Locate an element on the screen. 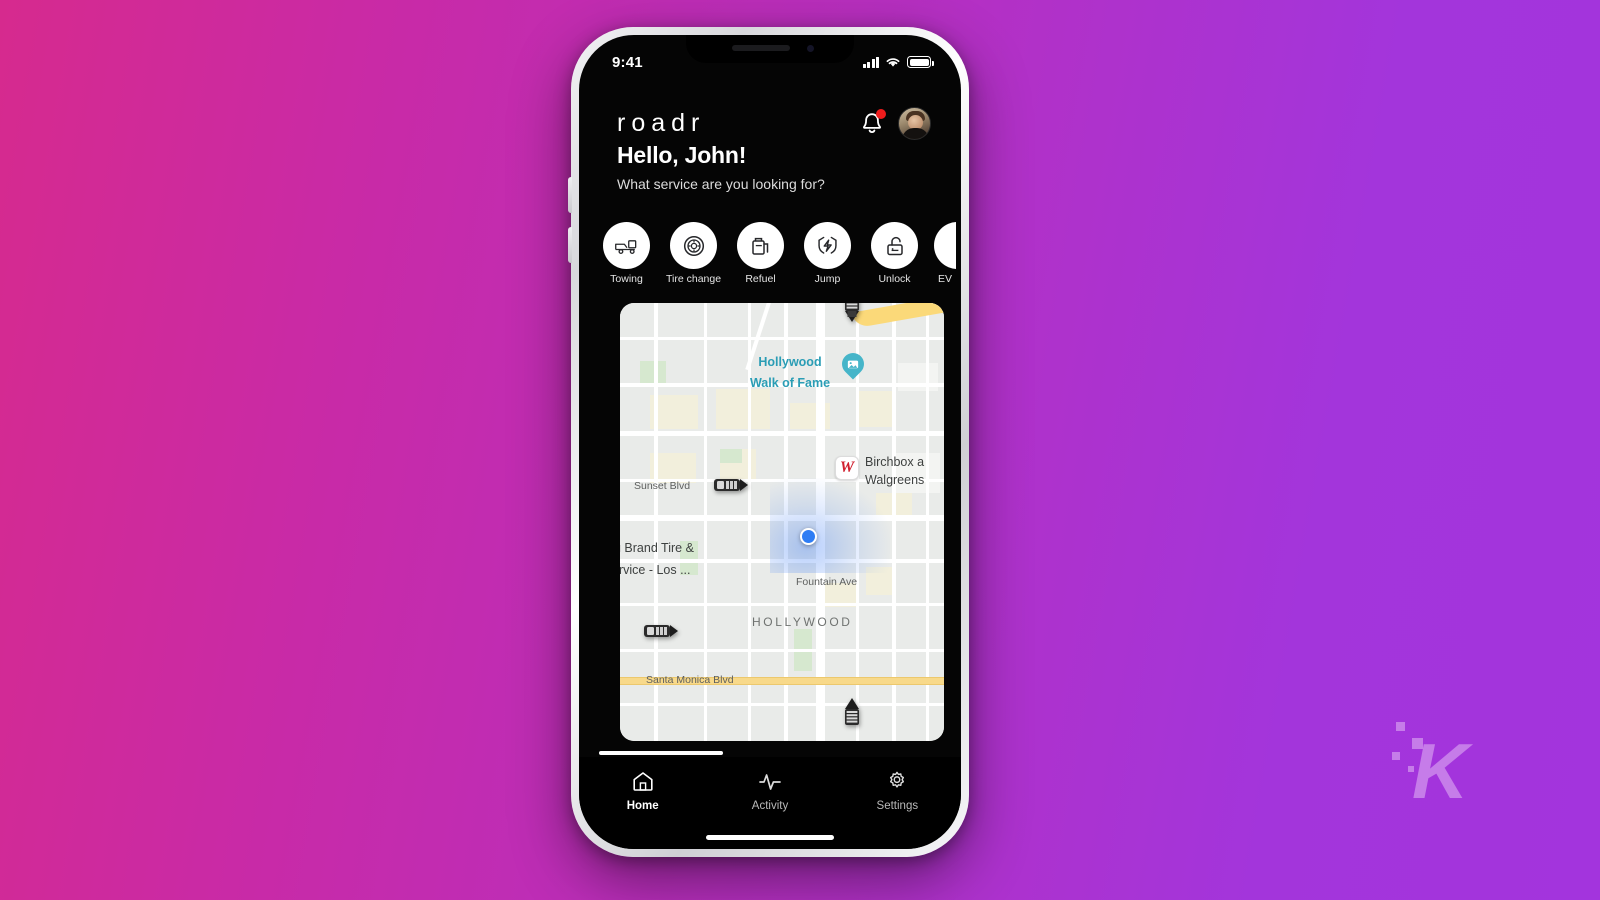 Image resolution: width=1600 pixels, height=900 pixels. service-item-refuel: Refuel is located at coordinates (760, 254).